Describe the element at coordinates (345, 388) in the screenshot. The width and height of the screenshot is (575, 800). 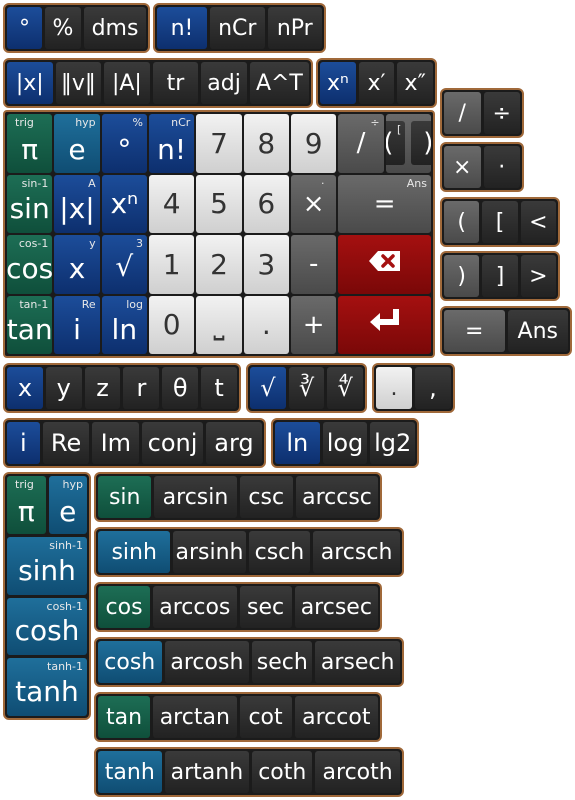
I see `fourth-root-key: ∜` at that location.